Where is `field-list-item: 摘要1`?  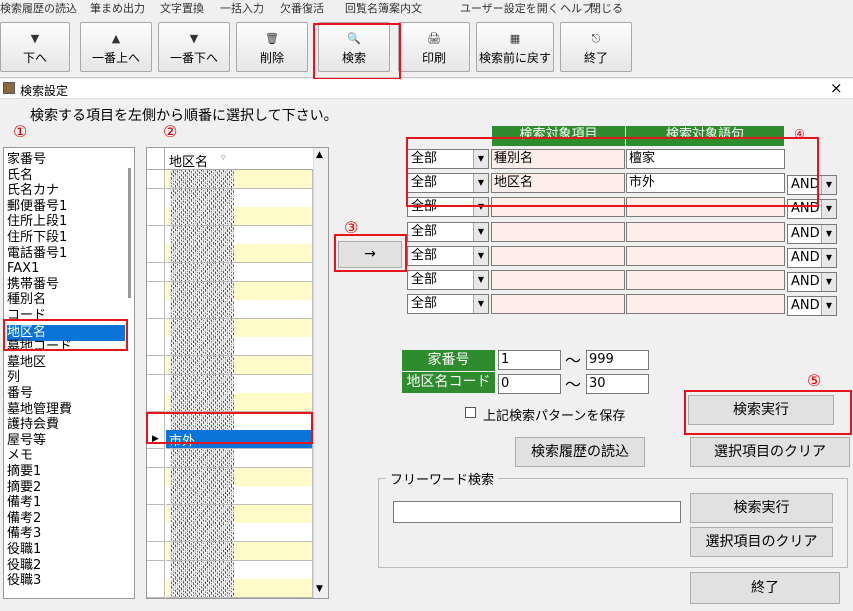
field-list-item: 摘要1 is located at coordinates (24, 471).